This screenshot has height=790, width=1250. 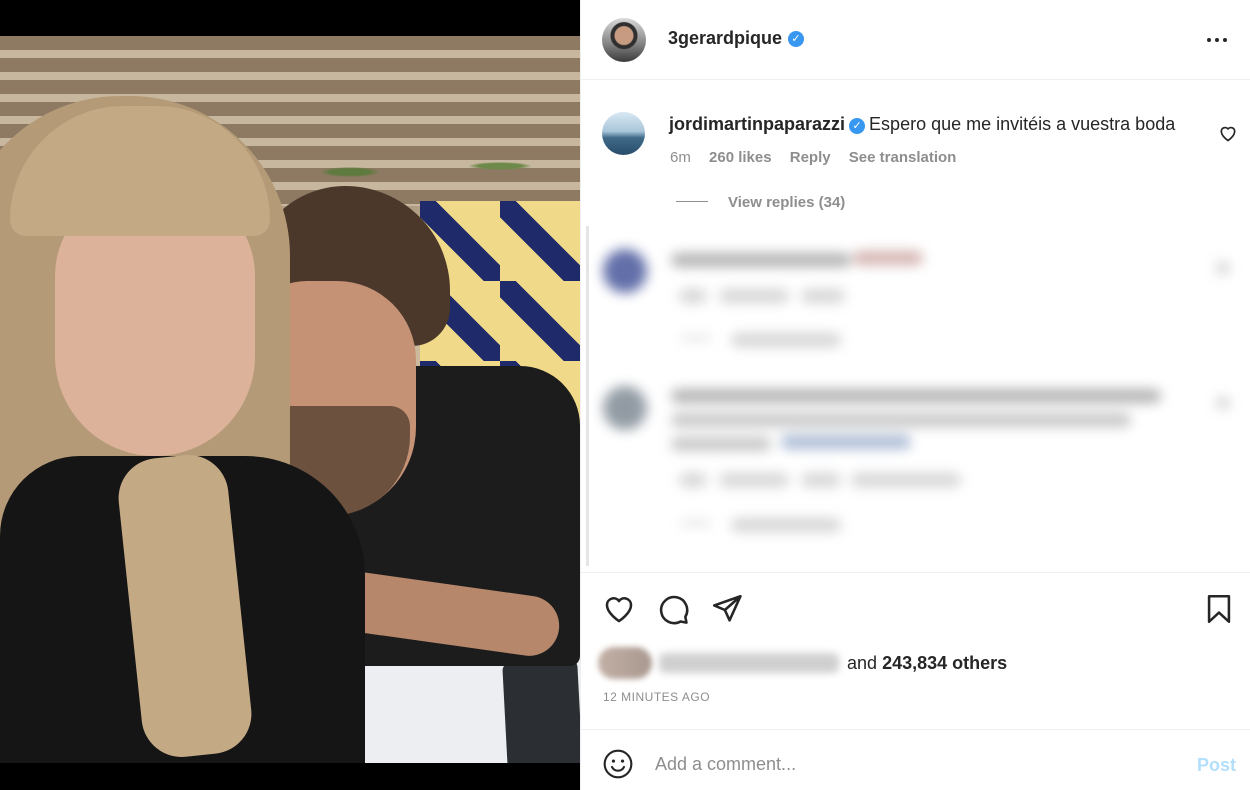 I want to click on add-comment-bar: Post, so click(x=915, y=759).